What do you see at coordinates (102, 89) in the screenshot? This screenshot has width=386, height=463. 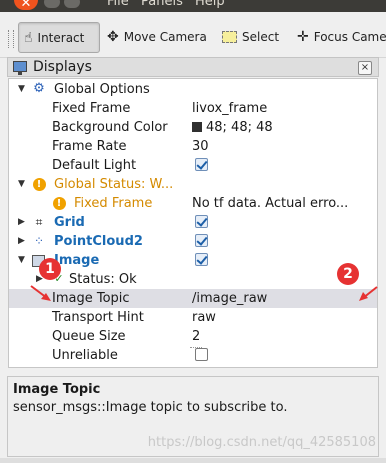 I see `tree-item-label: Global Options` at bounding box center [102, 89].